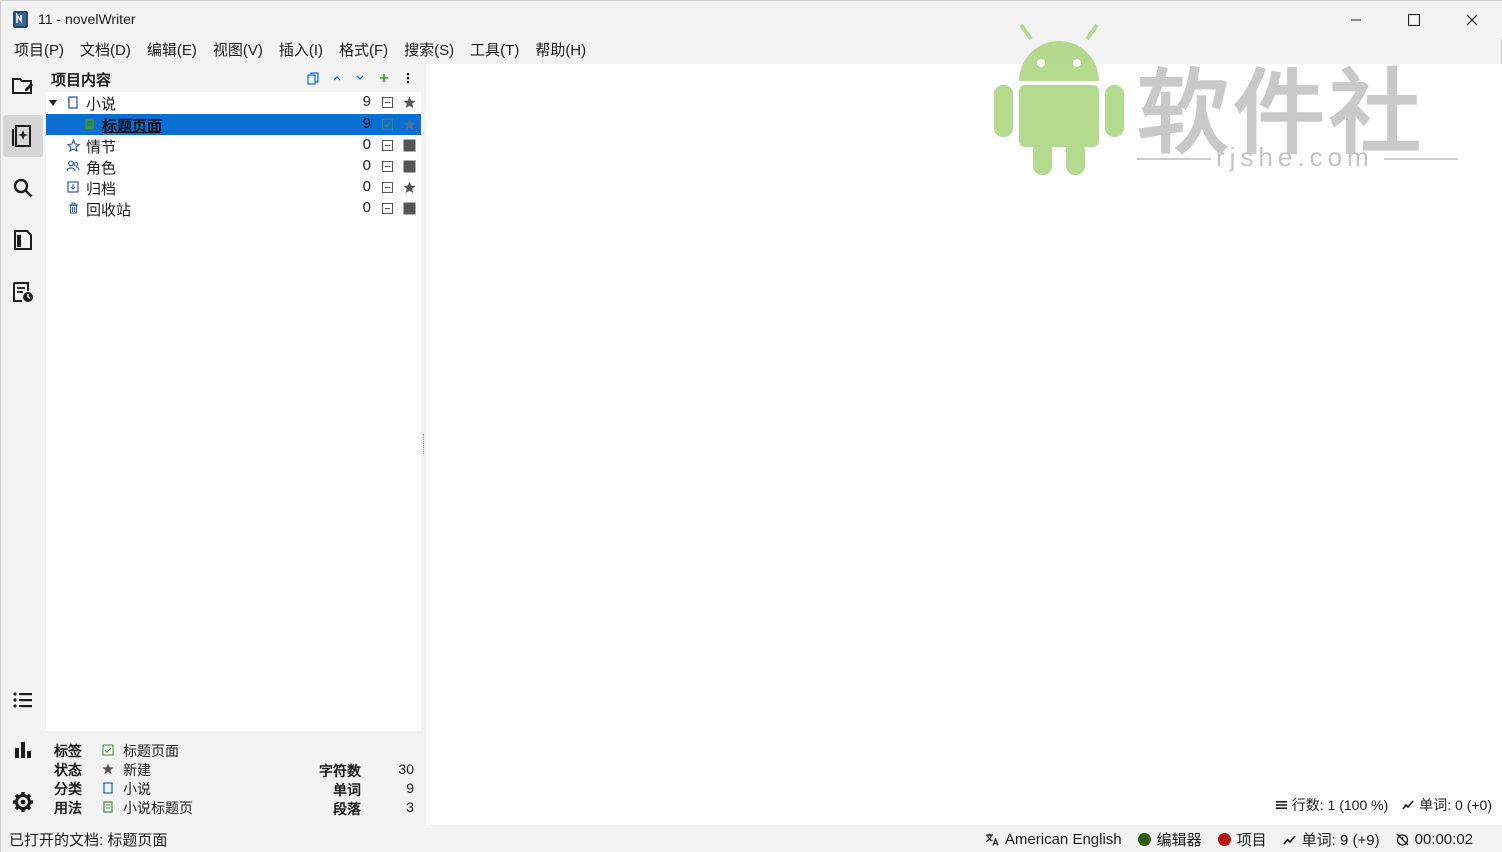  I want to click on novel-icon, so click(108, 788).